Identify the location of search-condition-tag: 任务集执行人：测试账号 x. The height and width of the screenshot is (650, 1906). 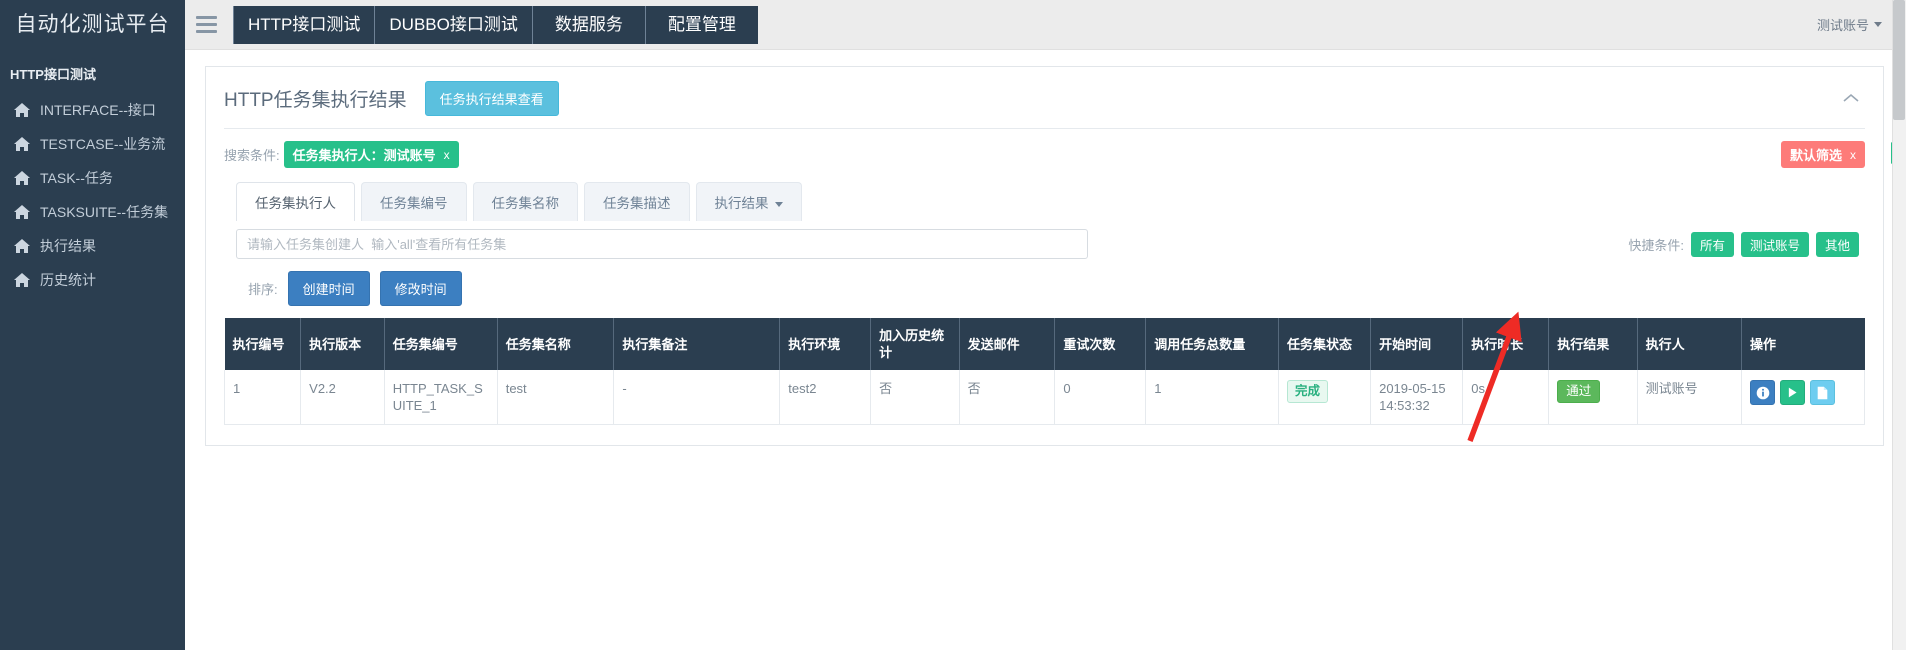
(371, 154).